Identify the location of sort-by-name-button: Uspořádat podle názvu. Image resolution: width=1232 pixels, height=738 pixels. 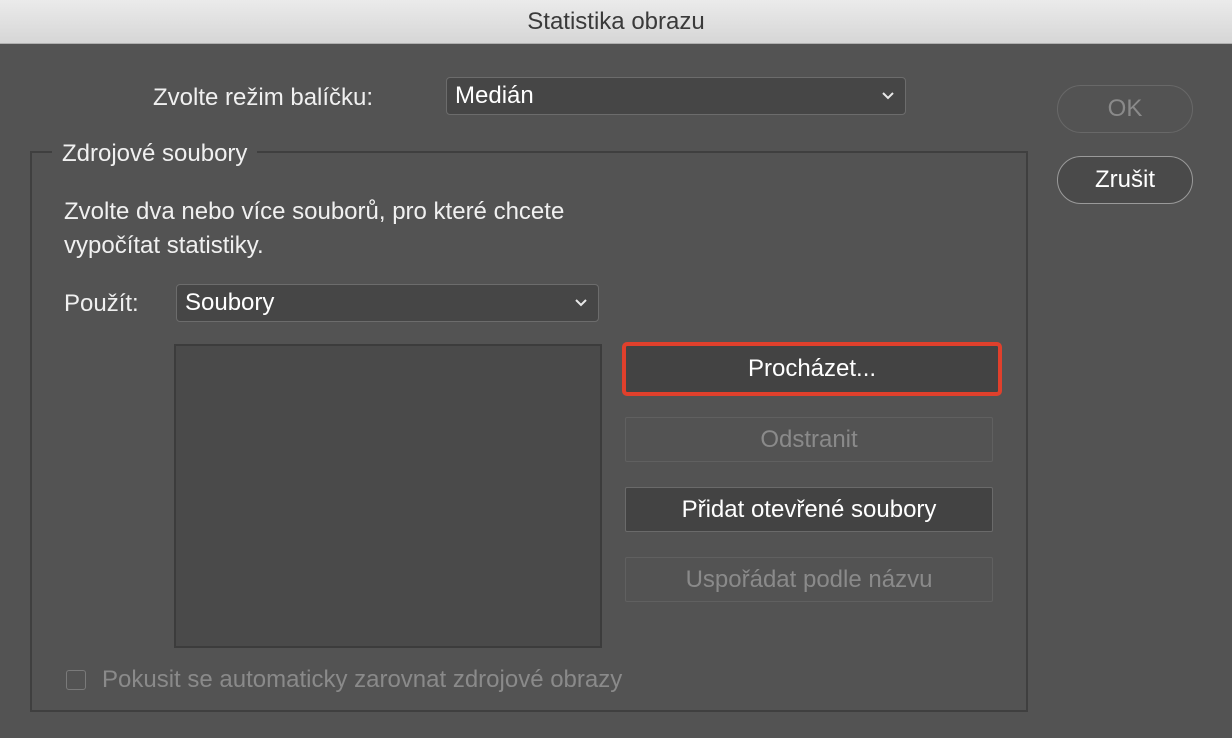
(809, 579).